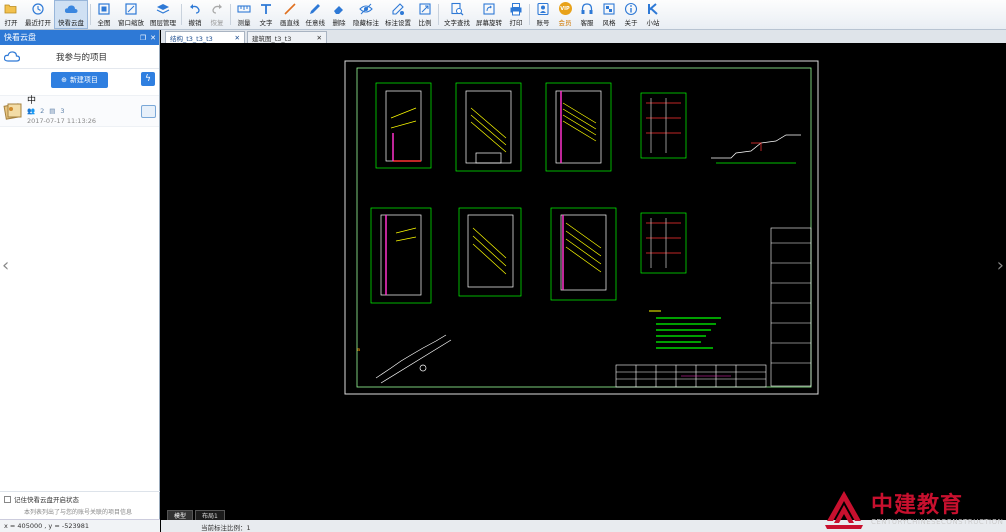 The height and width of the screenshot is (532, 1006). Describe the element at coordinates (79, 111) in the screenshot. I see `project-item: 中 👥 2 ▤ 3 2017-07-17 11:13:26` at that location.